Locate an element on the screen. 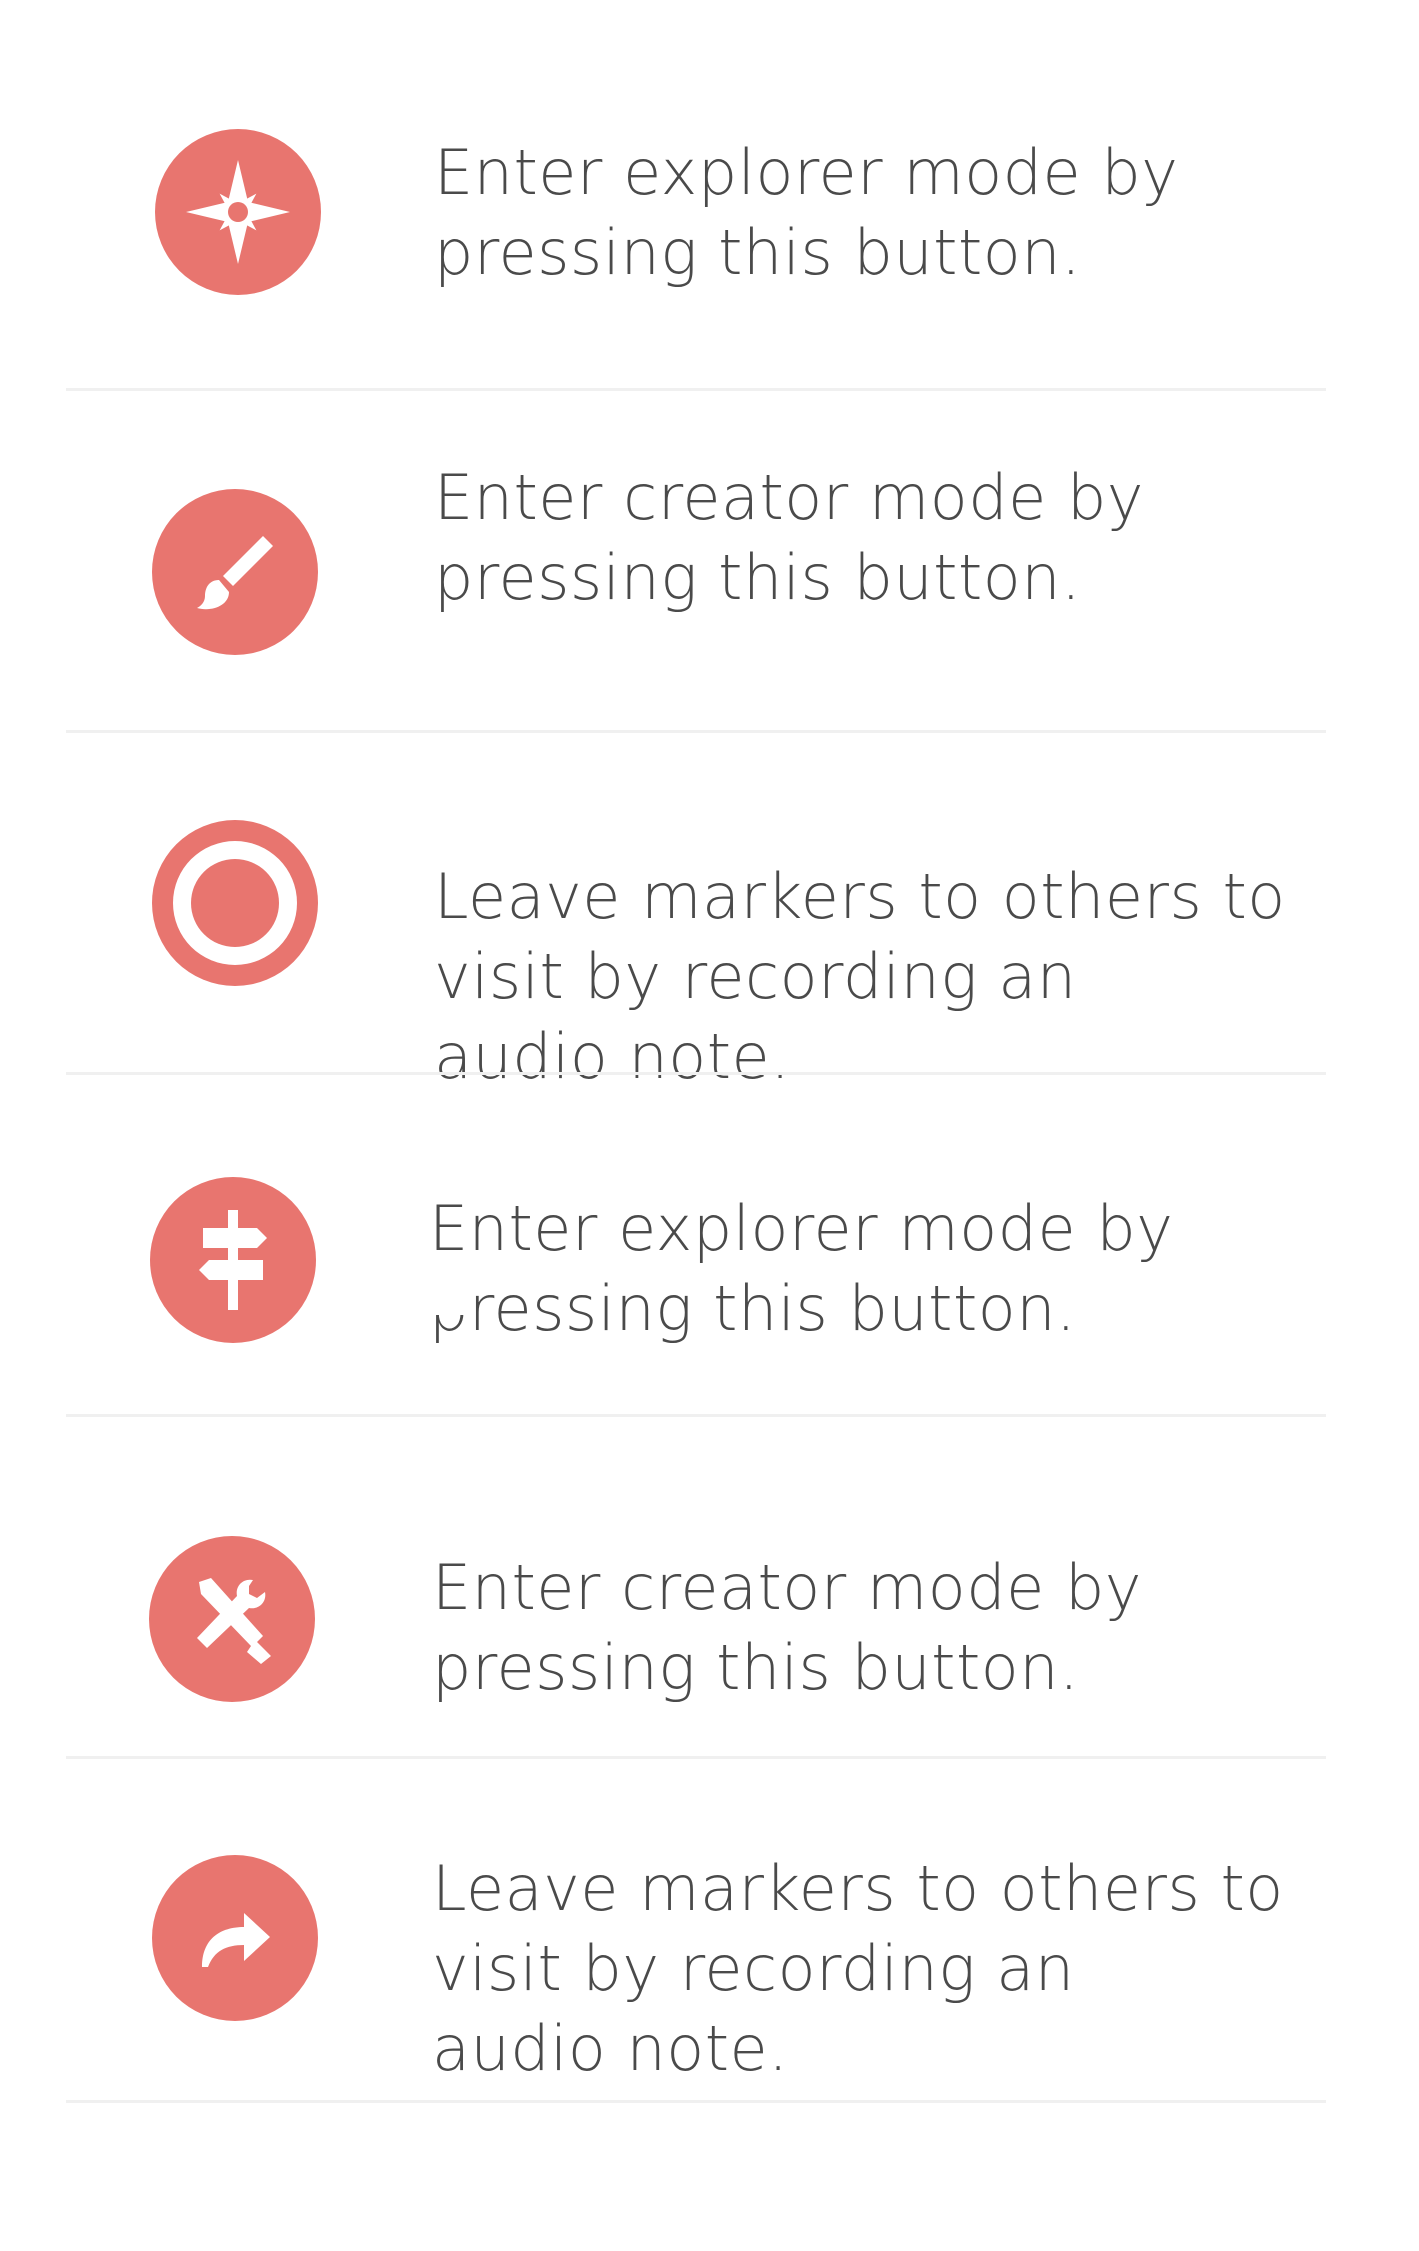 The width and height of the screenshot is (1419, 2251). record-button is located at coordinates (235, 903).